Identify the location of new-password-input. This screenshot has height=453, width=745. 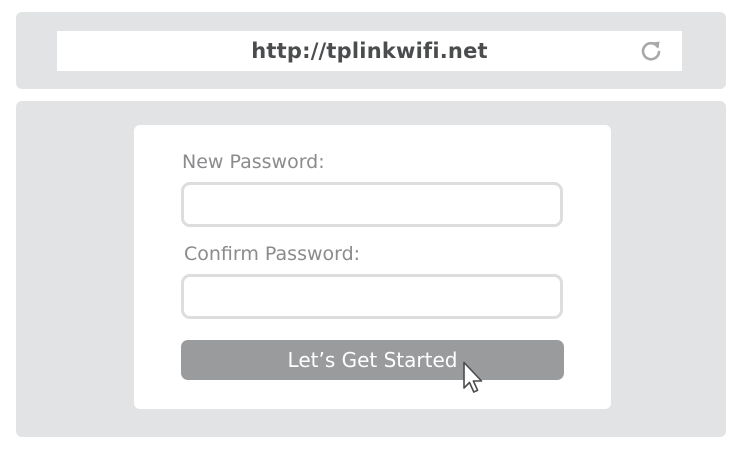
(372, 204).